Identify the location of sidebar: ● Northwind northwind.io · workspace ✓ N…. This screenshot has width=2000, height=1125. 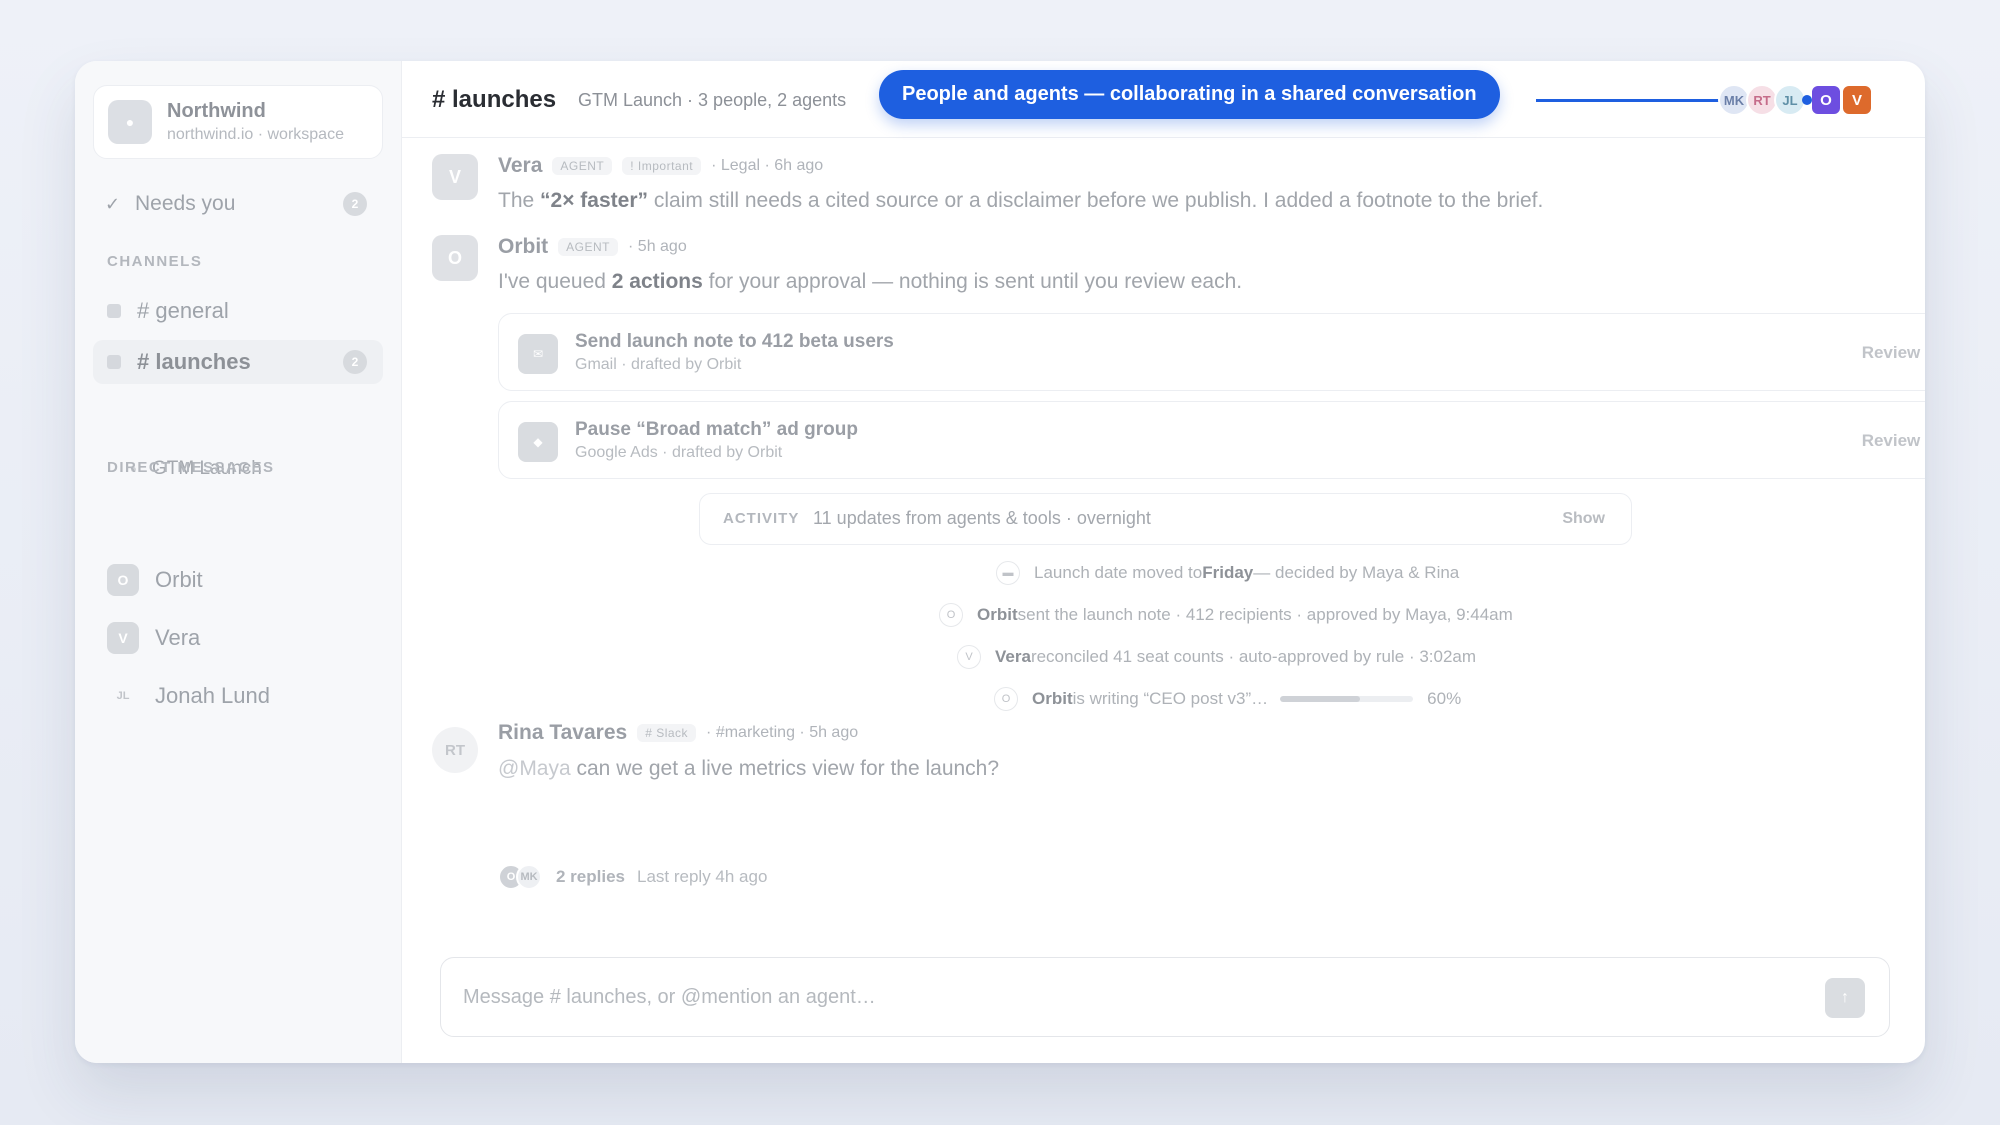
(238, 562).